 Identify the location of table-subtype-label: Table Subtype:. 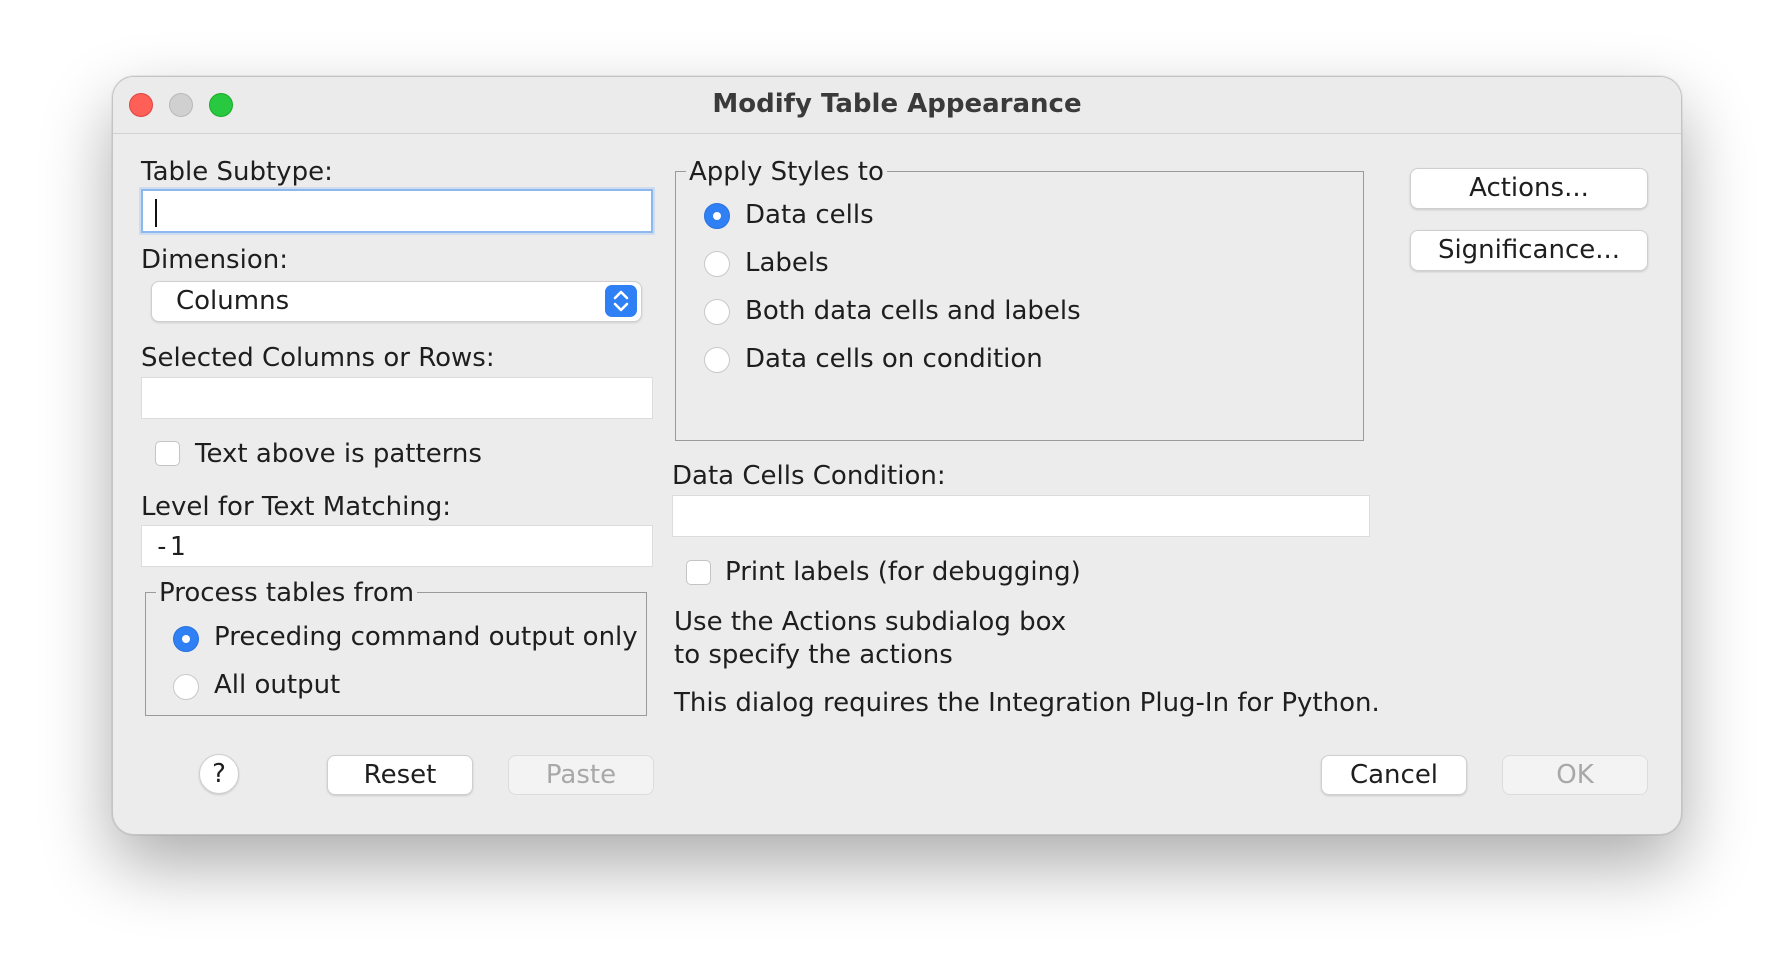
(237, 172).